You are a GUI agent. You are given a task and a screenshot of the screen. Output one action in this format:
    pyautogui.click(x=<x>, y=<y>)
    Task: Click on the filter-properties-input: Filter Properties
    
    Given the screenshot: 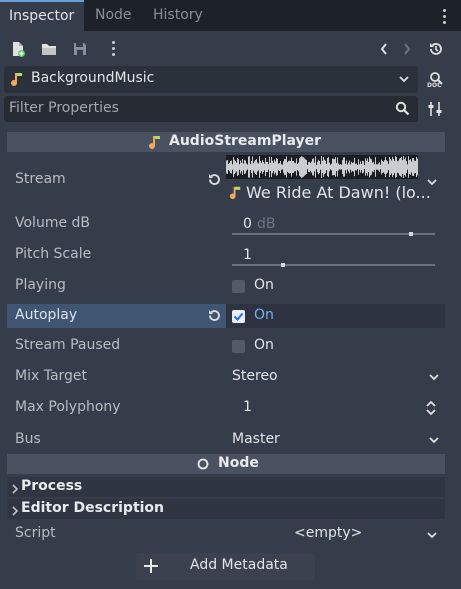 What is the action you would take?
    pyautogui.click(x=211, y=109)
    